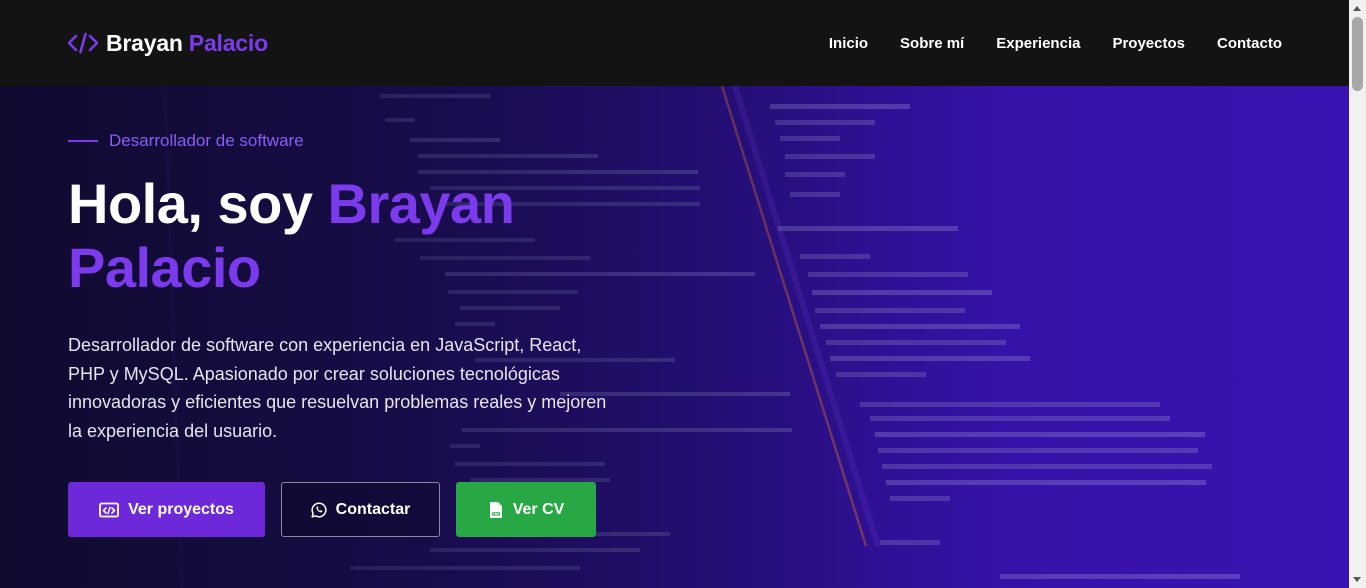 The width and height of the screenshot is (1366, 588). I want to click on scrollbar-thumb, so click(1357, 54).